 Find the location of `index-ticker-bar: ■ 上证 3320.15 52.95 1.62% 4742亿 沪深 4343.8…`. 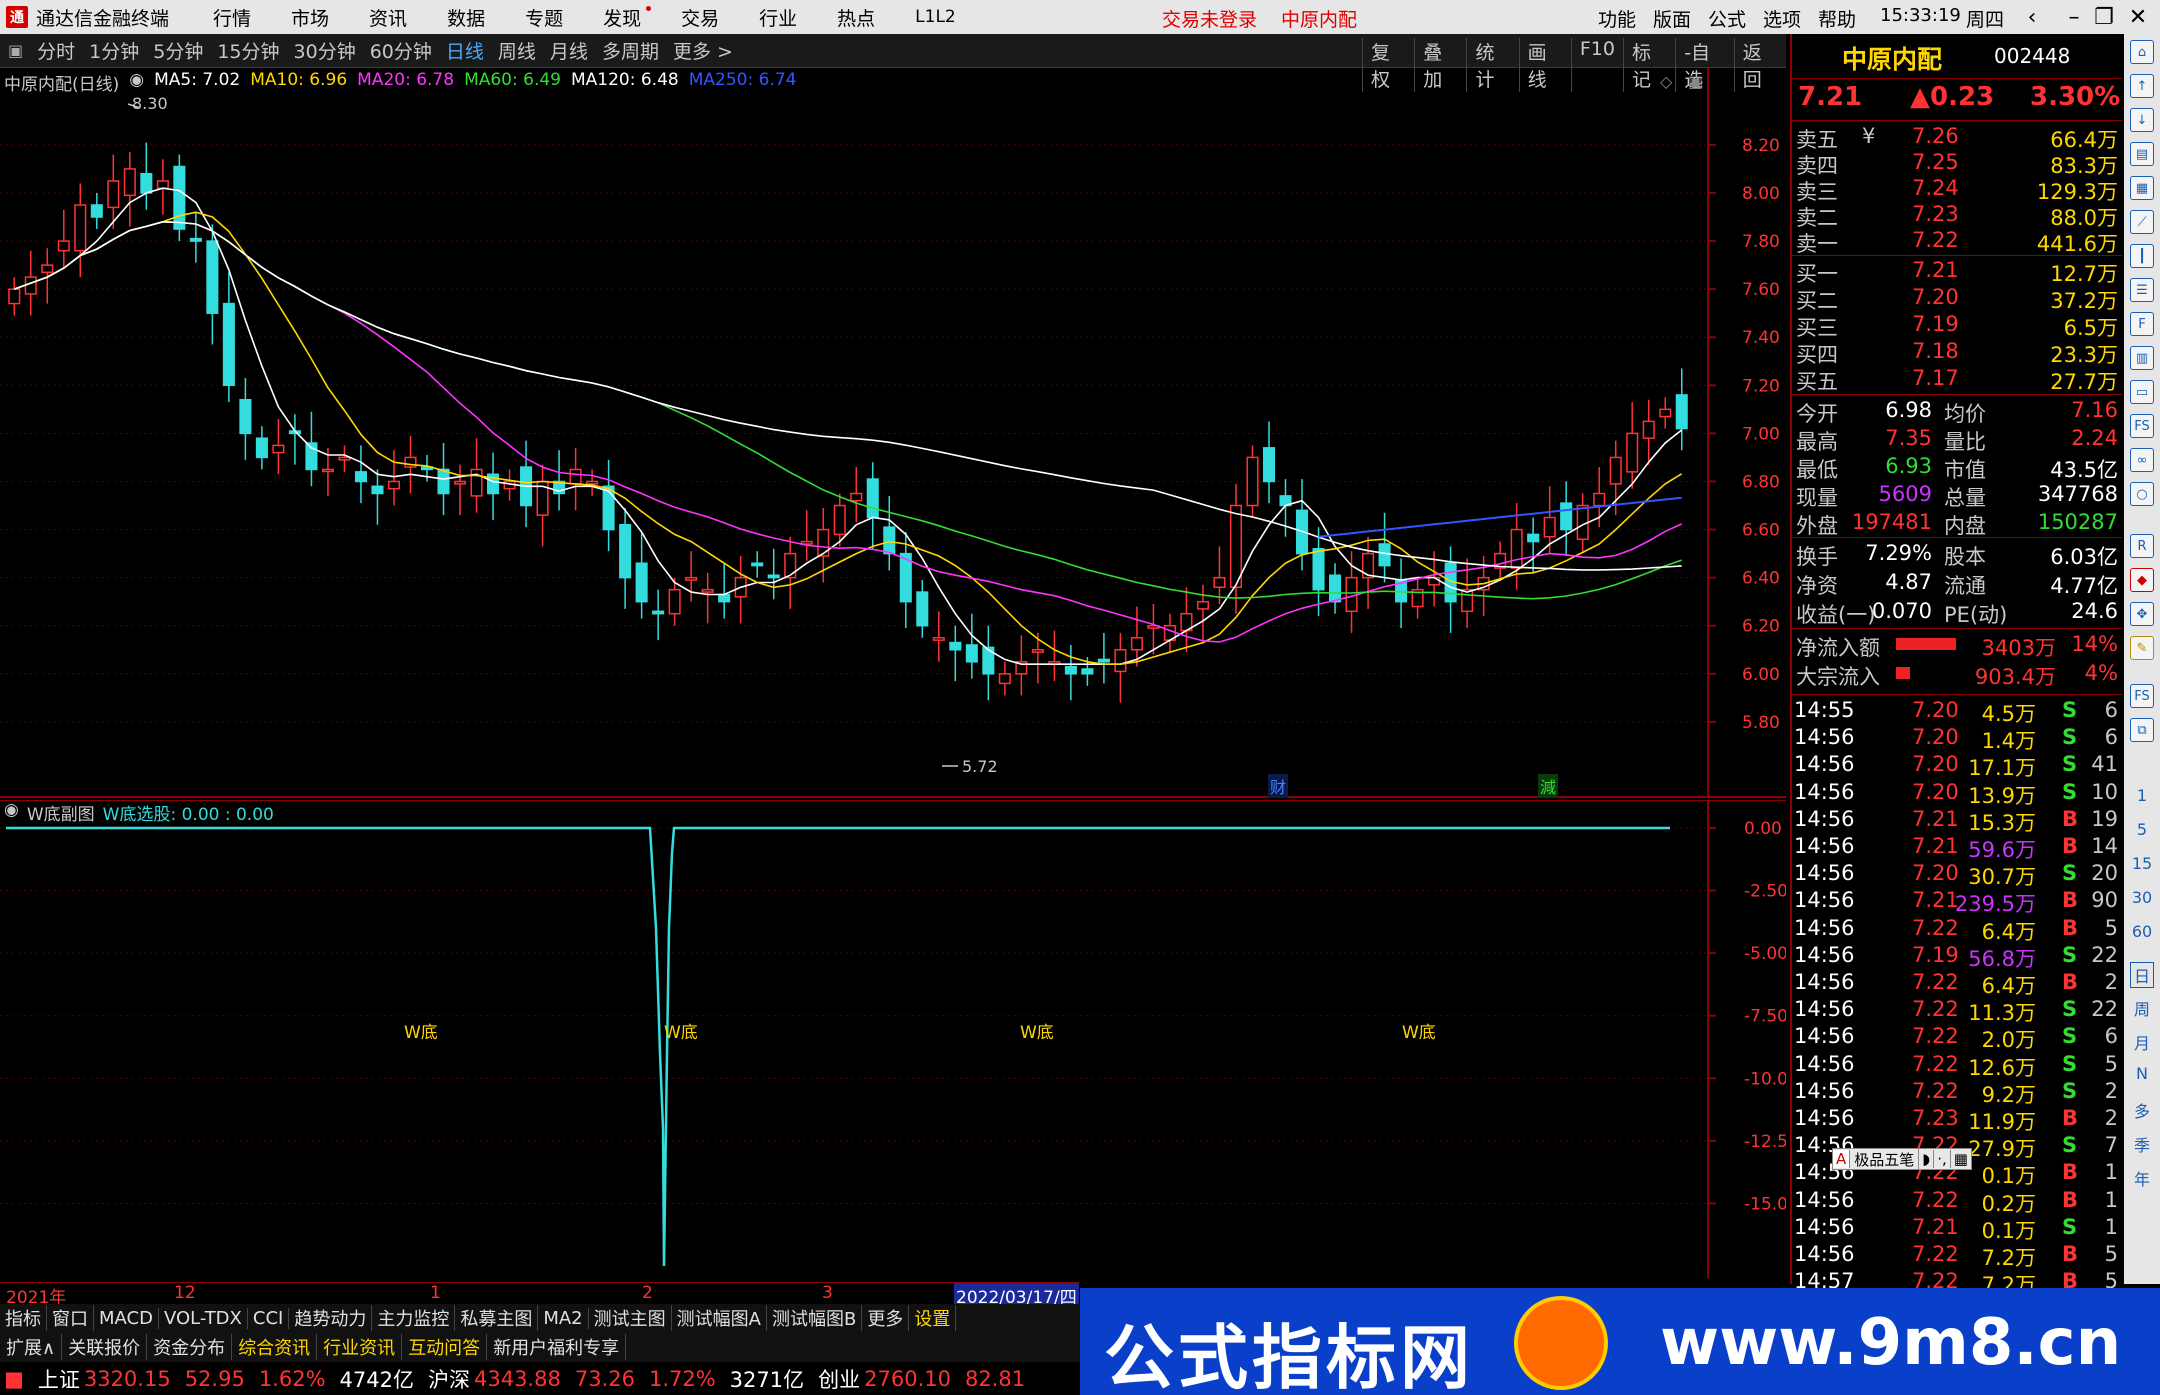

index-ticker-bar: ■ 上证 3320.15 52.95 1.62% 4742亿 沪深 4343.8… is located at coordinates (540, 1378).